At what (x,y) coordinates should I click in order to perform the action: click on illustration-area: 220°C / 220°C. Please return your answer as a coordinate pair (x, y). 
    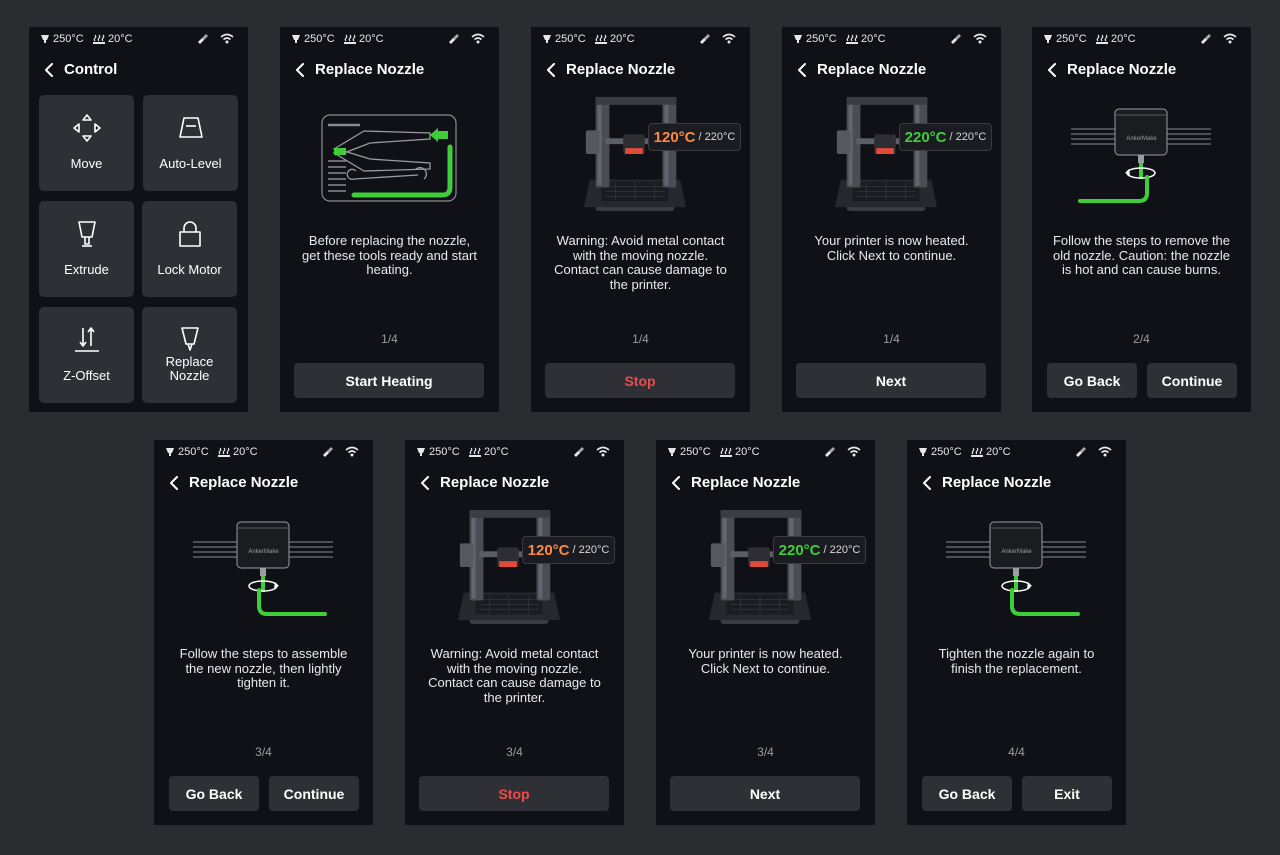
    Looking at the image, I should click on (891, 155).